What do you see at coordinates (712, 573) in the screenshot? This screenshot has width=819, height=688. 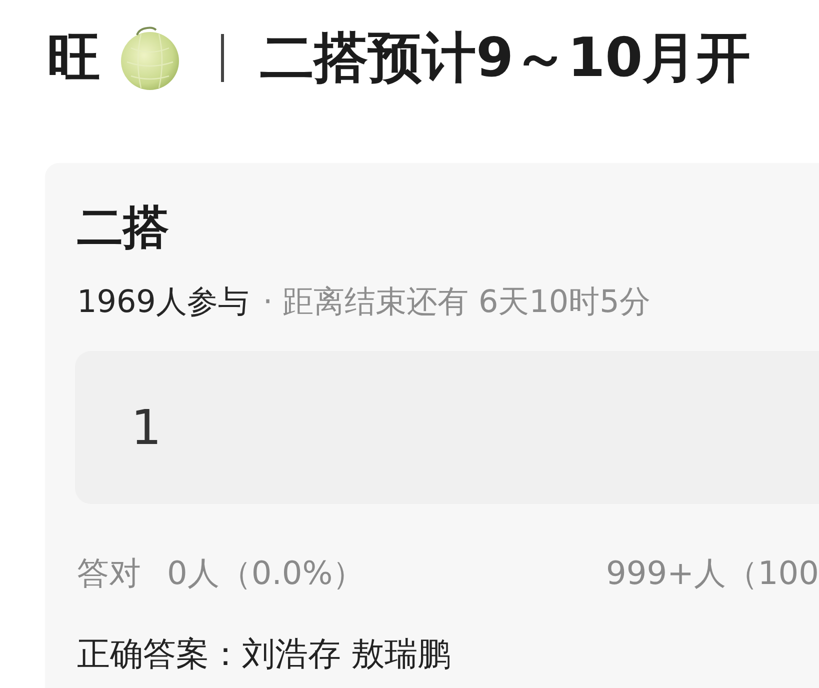 I see `vote-count: 999+人（100` at bounding box center [712, 573].